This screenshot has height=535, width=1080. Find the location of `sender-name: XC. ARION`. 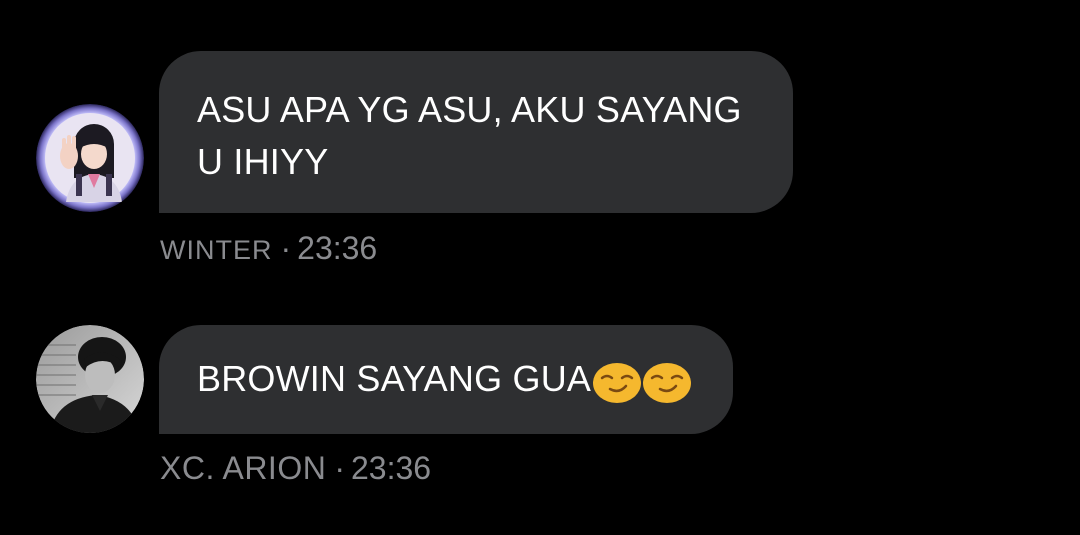

sender-name: XC. ARION is located at coordinates (243, 468).